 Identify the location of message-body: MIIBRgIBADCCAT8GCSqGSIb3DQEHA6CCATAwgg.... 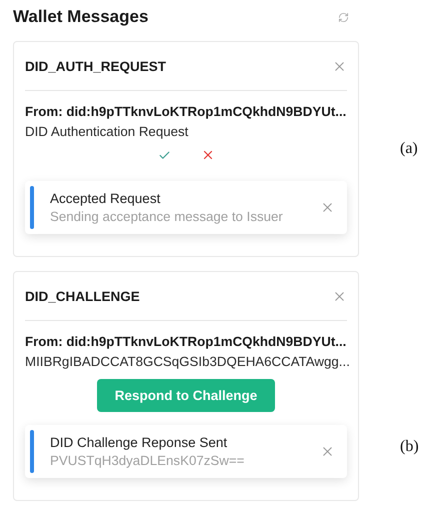
(186, 361).